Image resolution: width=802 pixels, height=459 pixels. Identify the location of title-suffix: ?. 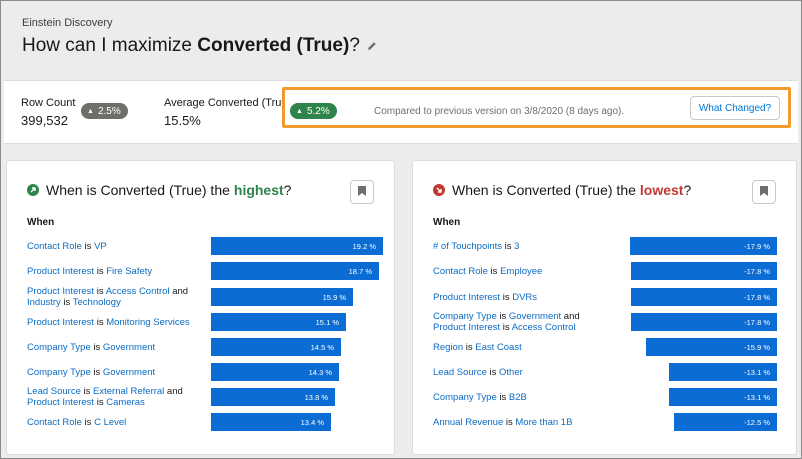
(354, 45).